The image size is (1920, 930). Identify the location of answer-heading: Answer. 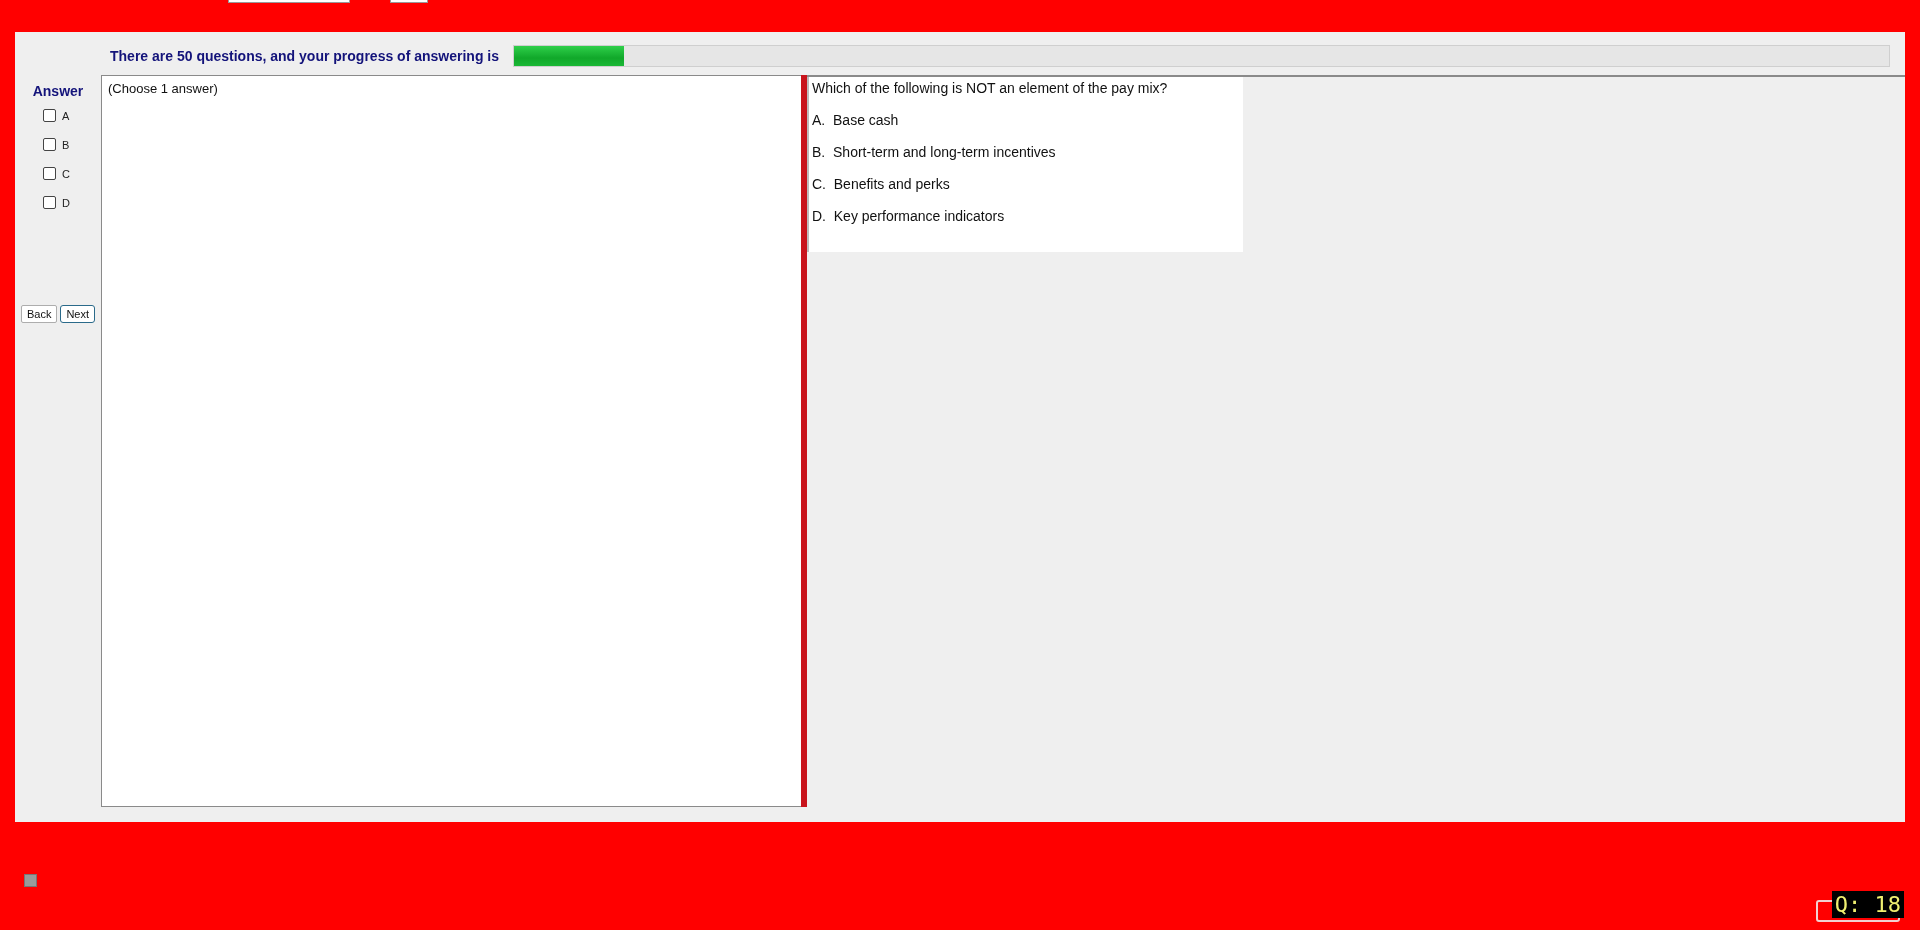
(58, 91).